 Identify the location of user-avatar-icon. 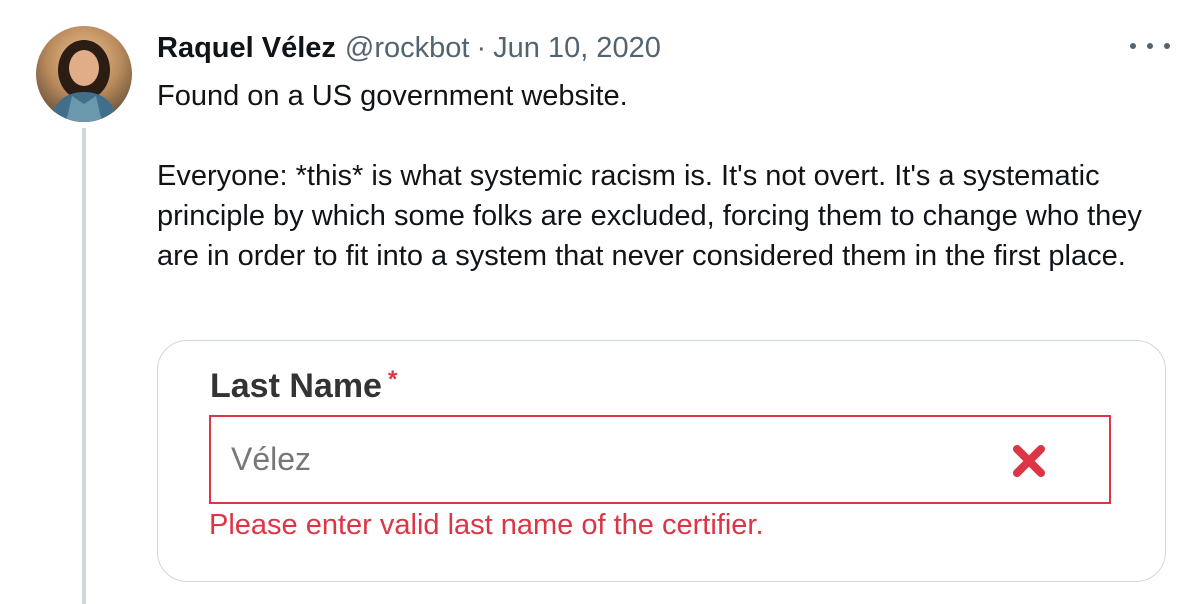
(84, 74).